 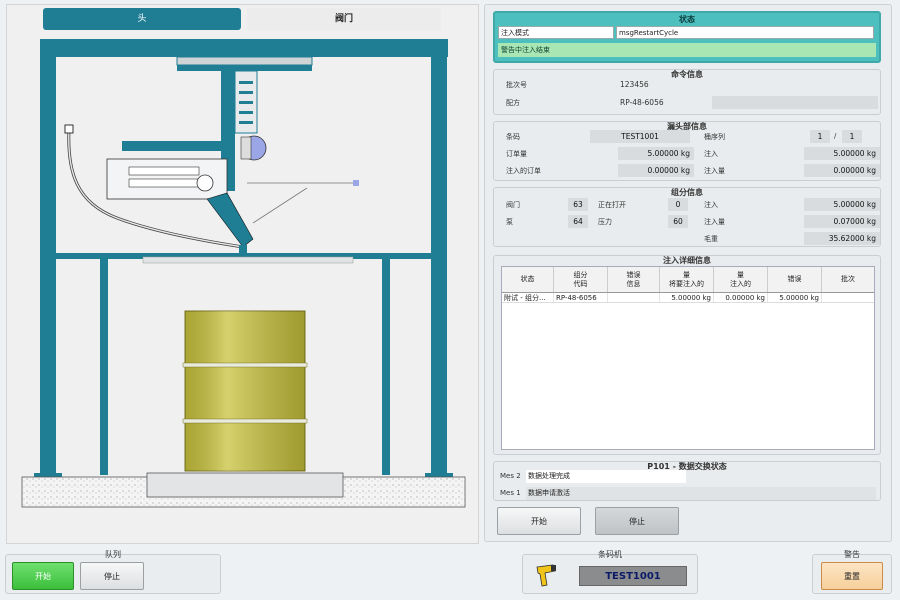 I want to click on nozzle-inject-label: 注入, so click(x=711, y=154).